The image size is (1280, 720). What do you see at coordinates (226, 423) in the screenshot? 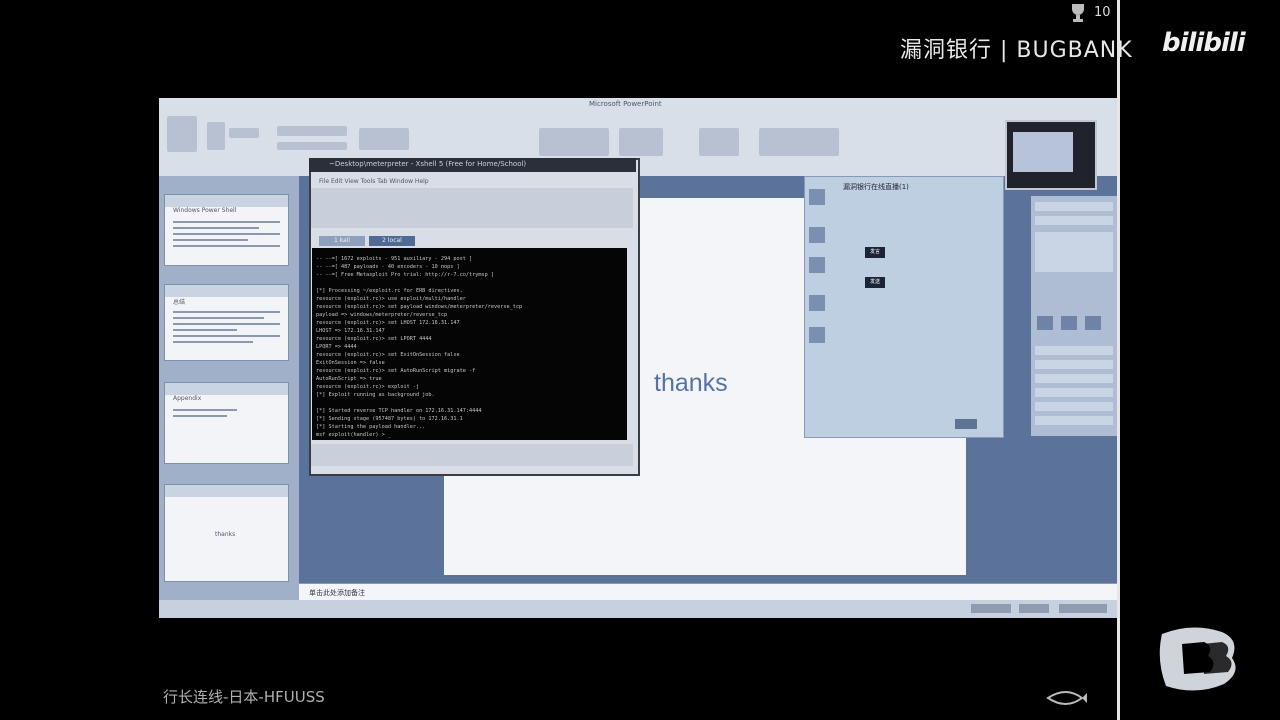
I see `slide-thumbnail: Appendix` at bounding box center [226, 423].